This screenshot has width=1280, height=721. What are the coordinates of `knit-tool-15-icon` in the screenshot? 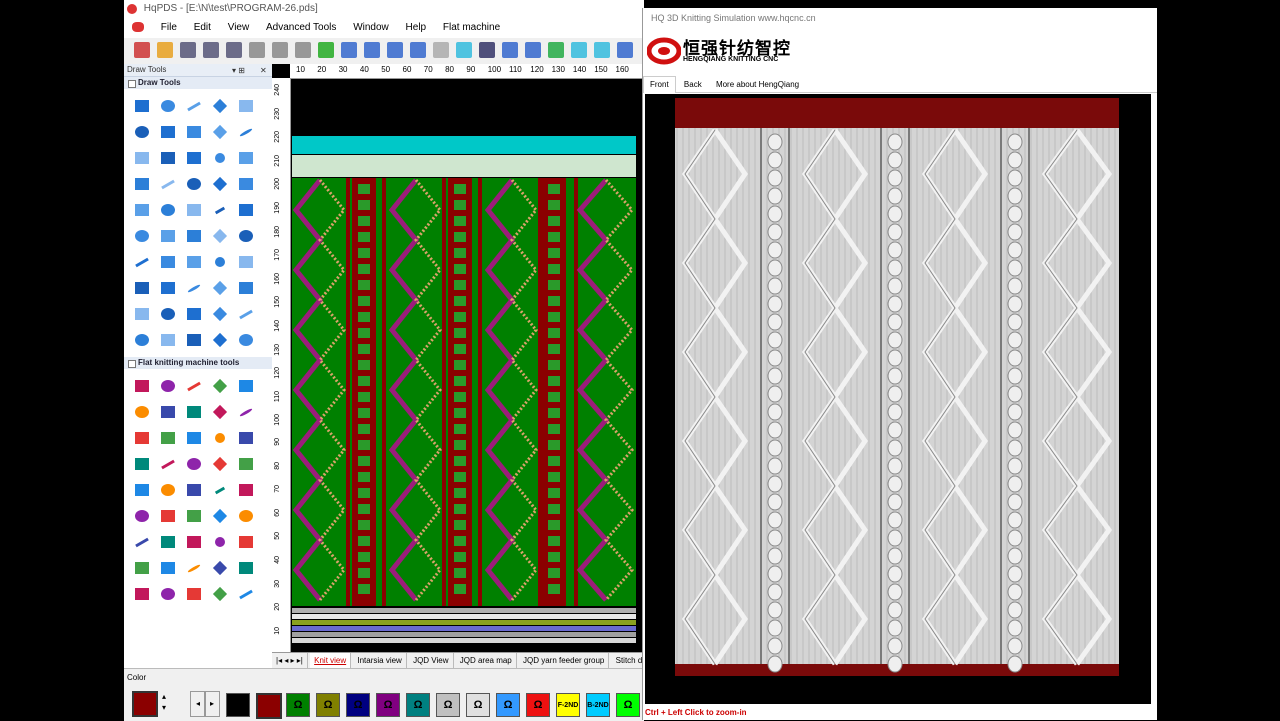 It's located at (246, 438).